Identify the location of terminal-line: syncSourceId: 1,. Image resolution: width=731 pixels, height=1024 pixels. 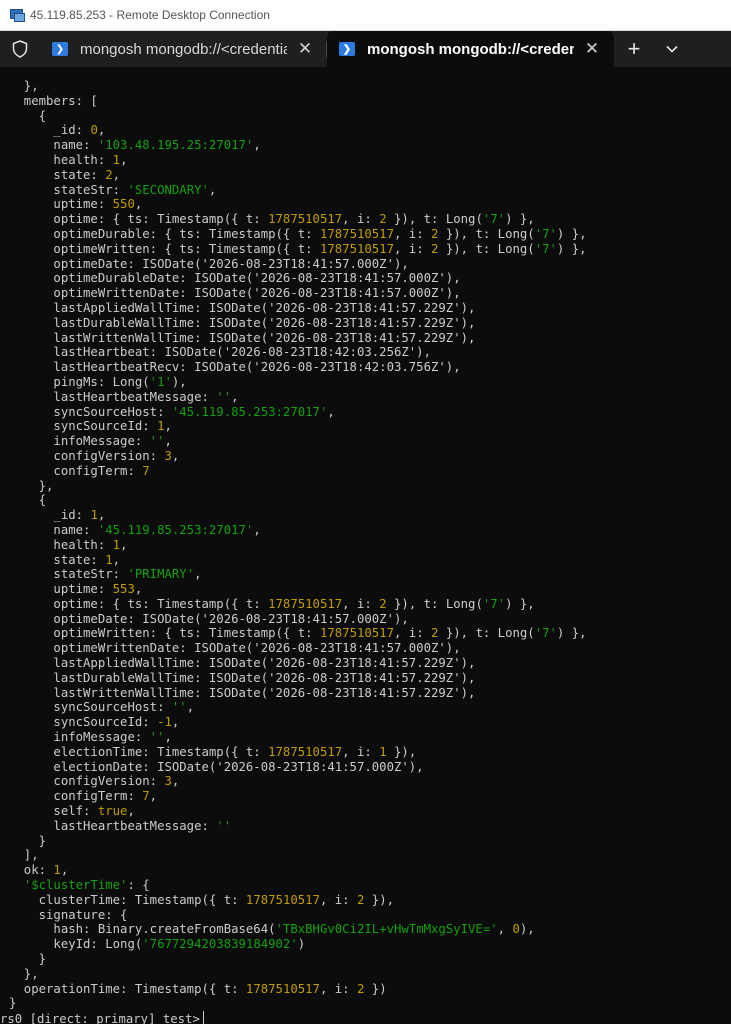
(90, 426).